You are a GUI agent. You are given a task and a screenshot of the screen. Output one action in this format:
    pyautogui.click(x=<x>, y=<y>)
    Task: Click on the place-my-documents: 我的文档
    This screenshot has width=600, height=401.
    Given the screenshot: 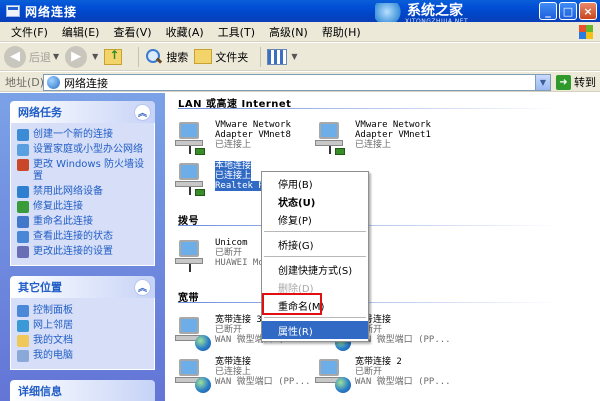 What is the action you would take?
    pyautogui.click(x=83, y=341)
    